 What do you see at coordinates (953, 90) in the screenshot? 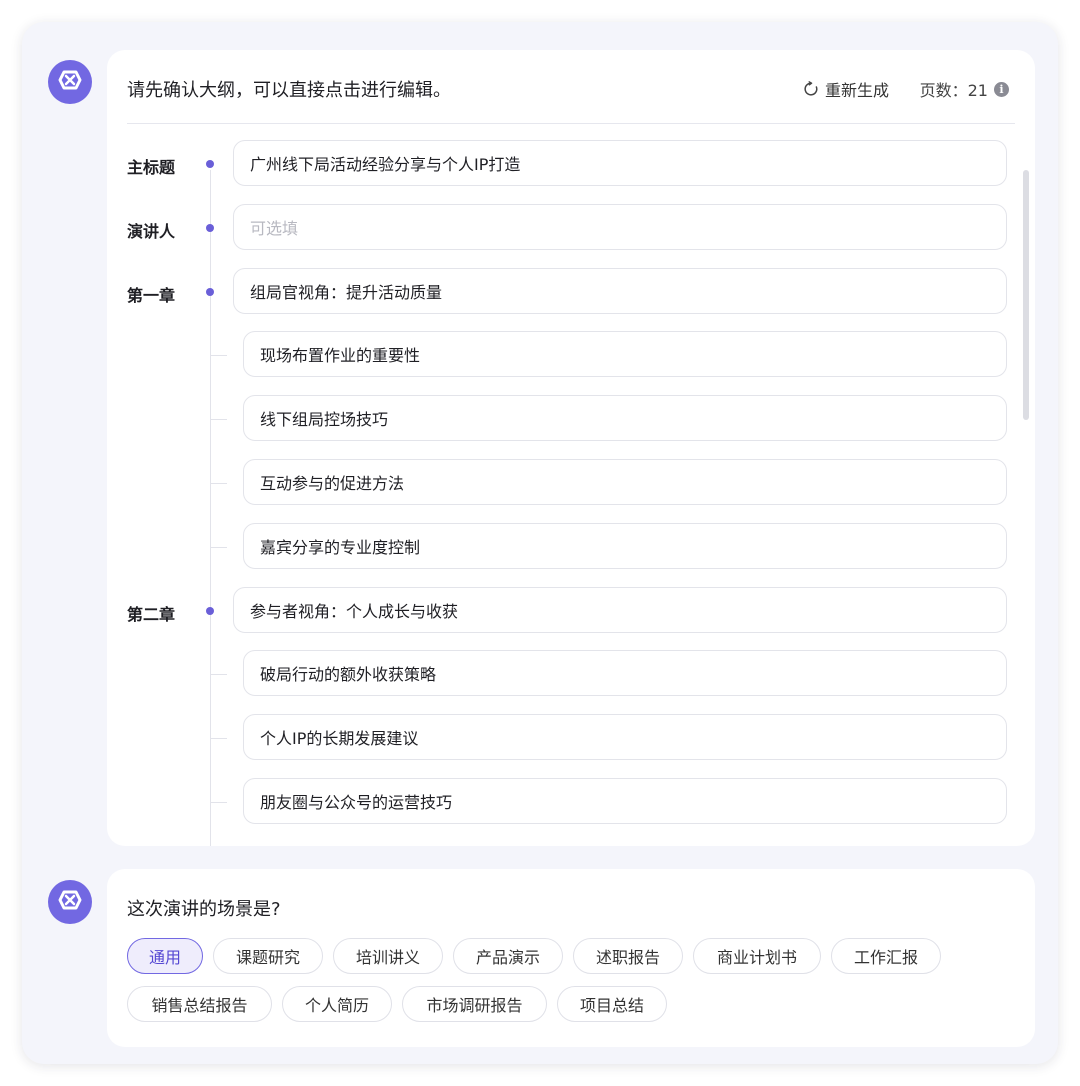
I see `page-count-label: 页数：21` at bounding box center [953, 90].